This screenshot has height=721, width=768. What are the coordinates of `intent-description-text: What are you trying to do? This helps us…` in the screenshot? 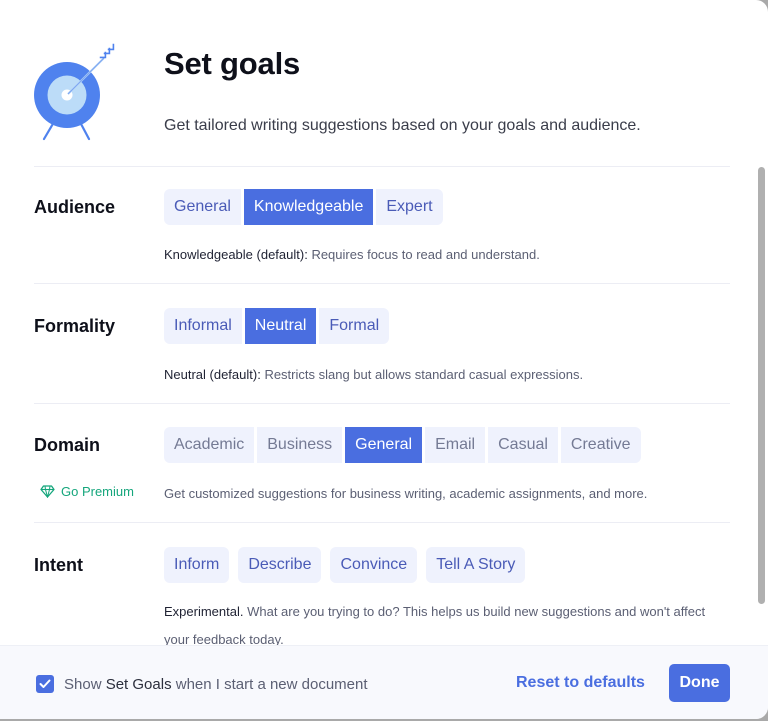 It's located at (435, 625).